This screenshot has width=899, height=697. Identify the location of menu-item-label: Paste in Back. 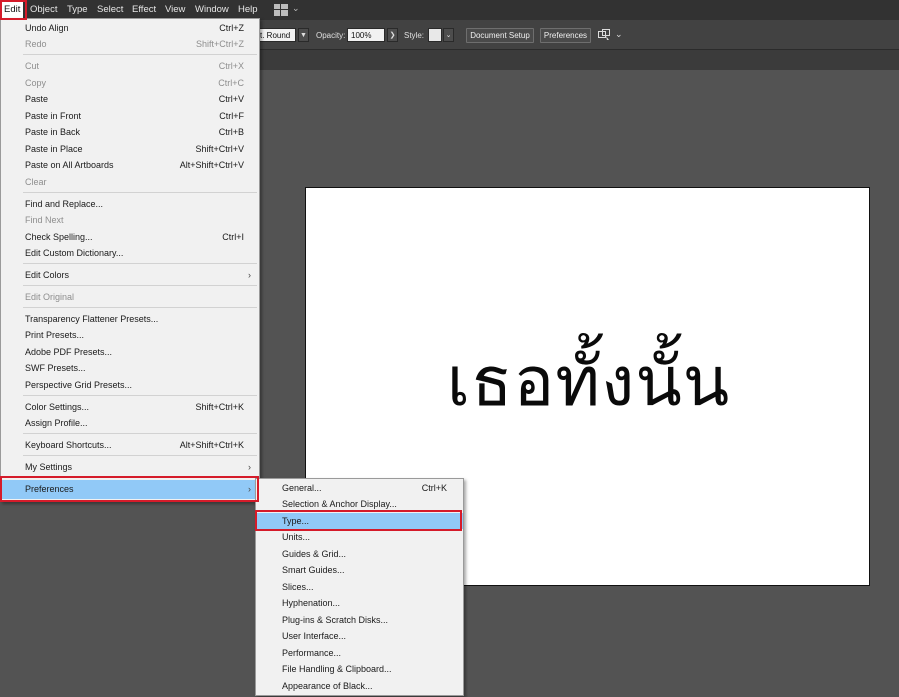
(53, 132).